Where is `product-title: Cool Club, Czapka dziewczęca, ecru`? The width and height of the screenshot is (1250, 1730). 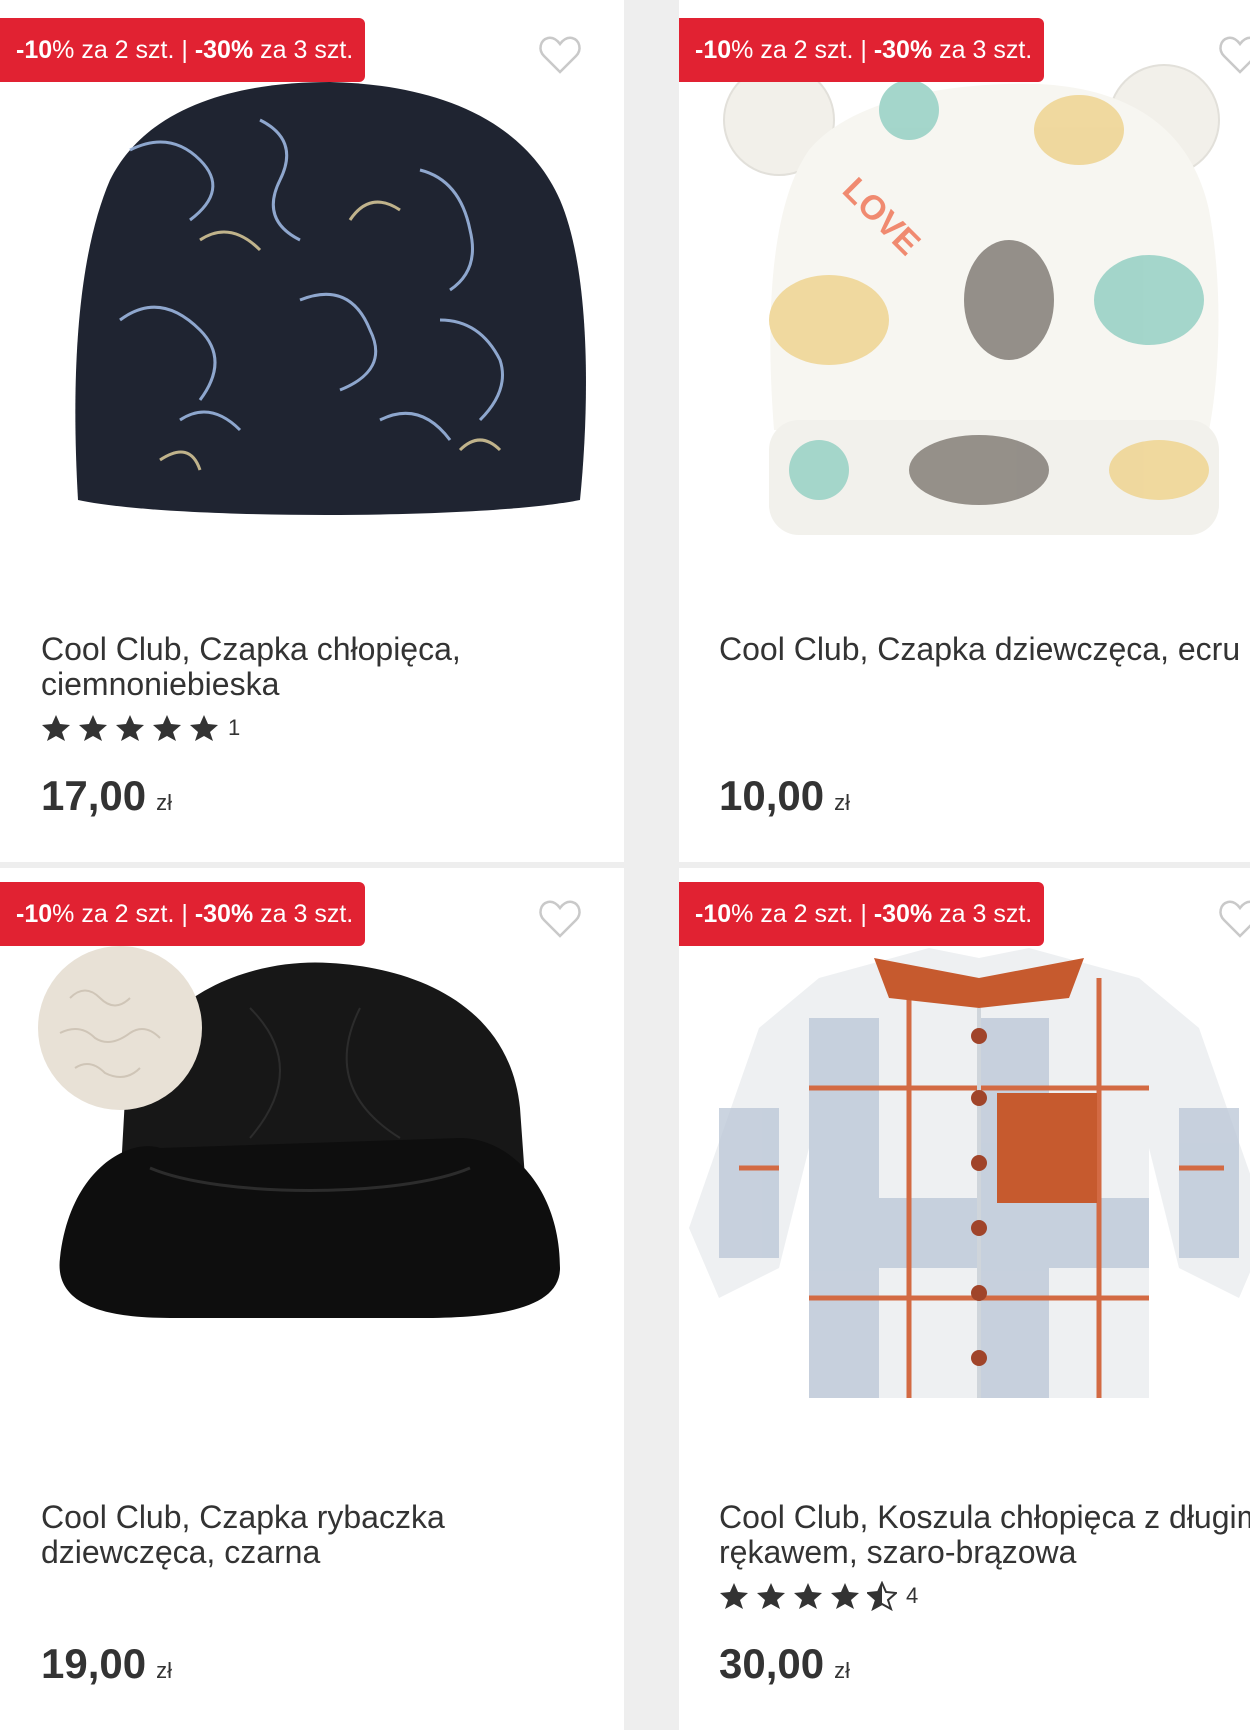 product-title: Cool Club, Czapka dziewczęca, ecru is located at coordinates (984, 649).